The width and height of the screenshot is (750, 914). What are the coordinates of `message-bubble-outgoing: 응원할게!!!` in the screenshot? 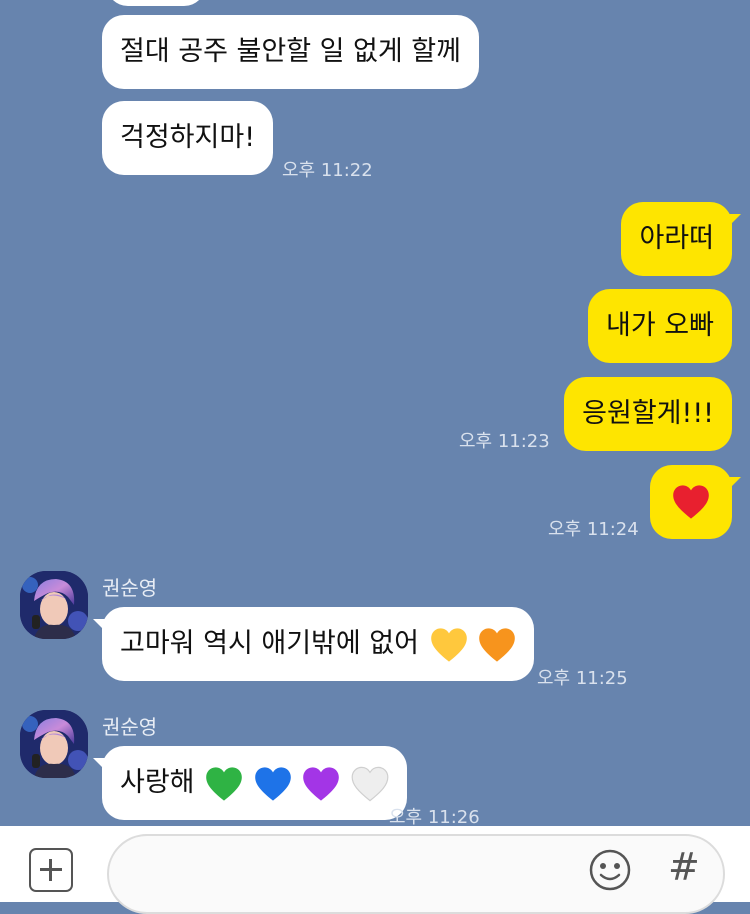 It's located at (648, 414).